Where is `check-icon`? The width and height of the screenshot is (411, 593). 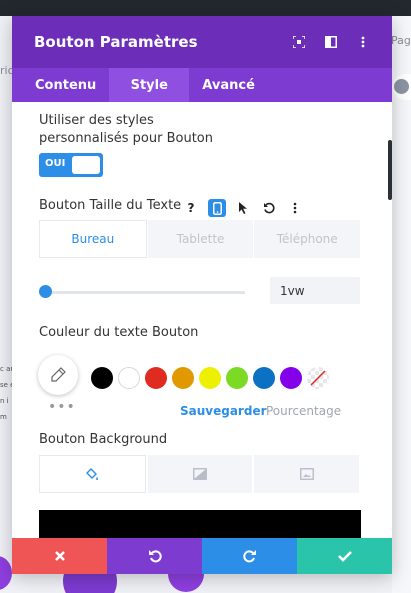
check-icon is located at coordinates (344, 556).